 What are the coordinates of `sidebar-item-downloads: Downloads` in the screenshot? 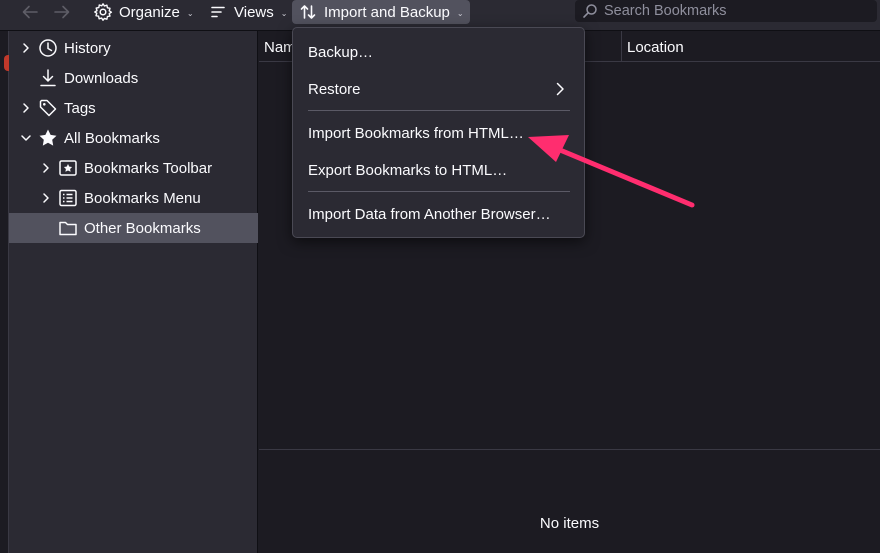 It's located at (133, 78).